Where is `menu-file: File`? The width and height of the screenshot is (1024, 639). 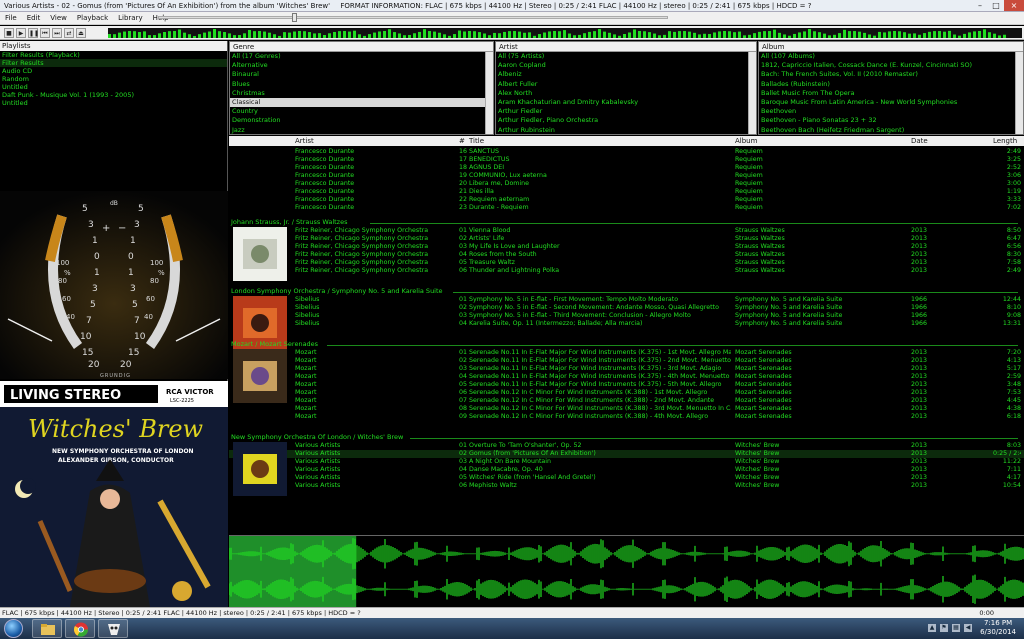 menu-file: File is located at coordinates (11, 18).